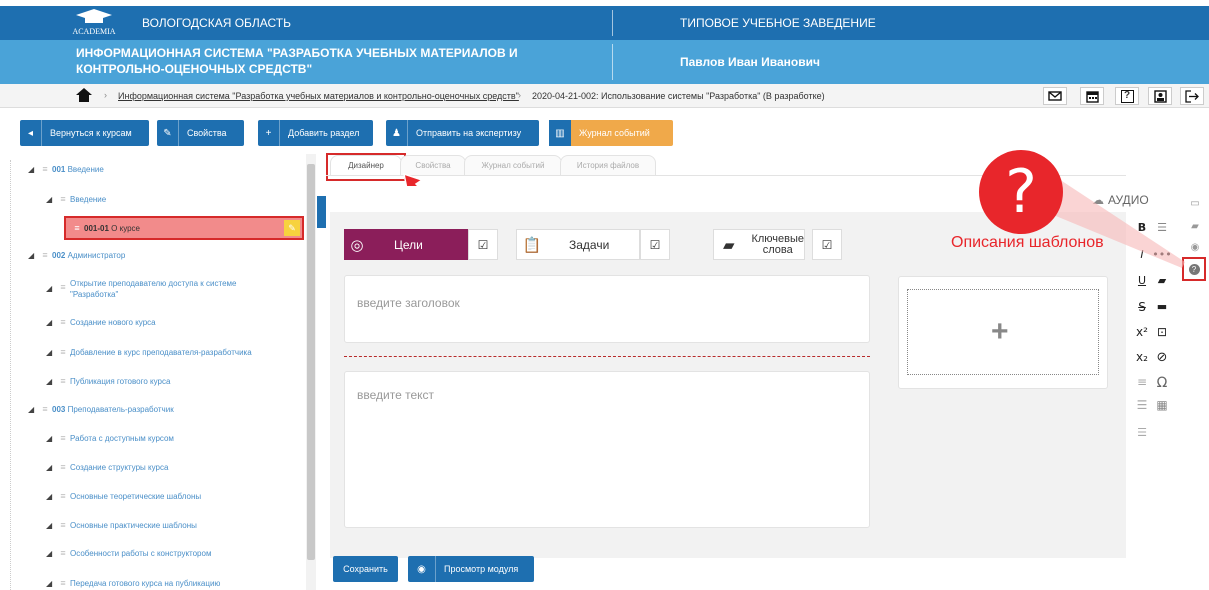  Describe the element at coordinates (176, 438) in the screenshot. I see `tree-item: ◢ ≡ Работа с доступным курсом` at that location.